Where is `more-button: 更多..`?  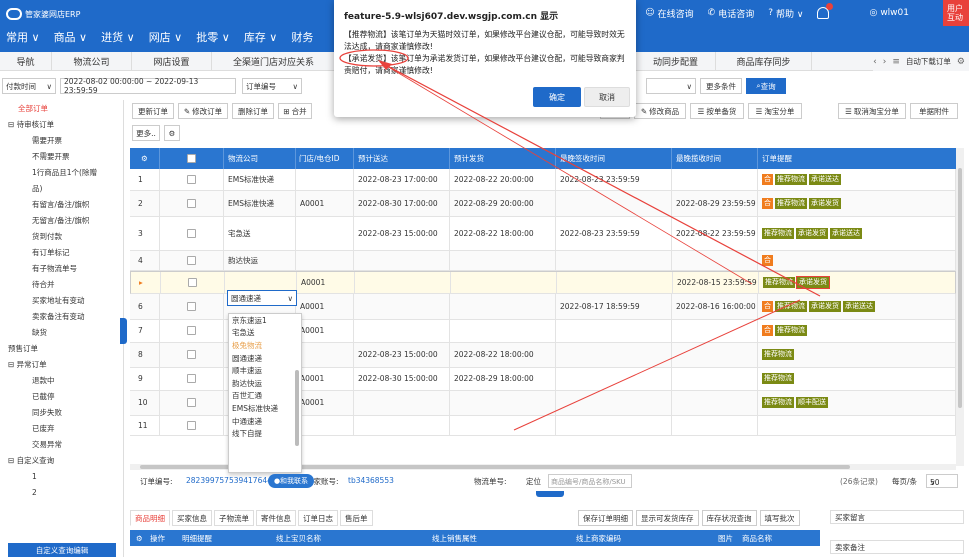
more-button: 更多.. is located at coordinates (146, 133).